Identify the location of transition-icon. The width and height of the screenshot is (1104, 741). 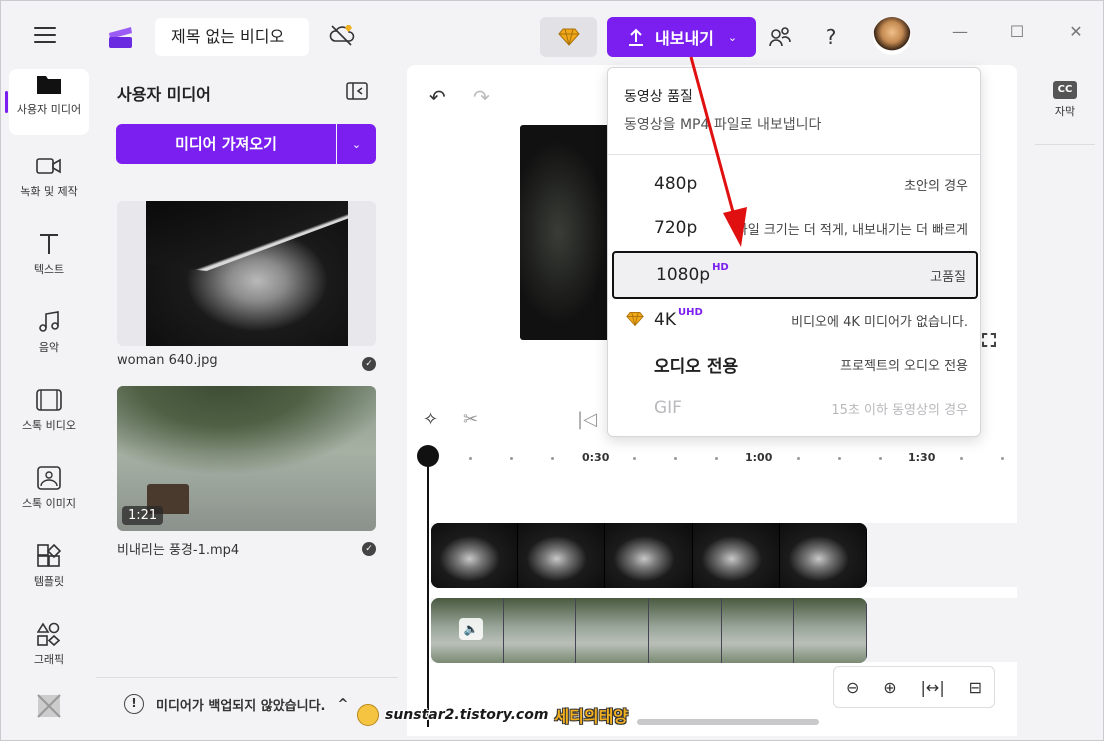
(49, 706).